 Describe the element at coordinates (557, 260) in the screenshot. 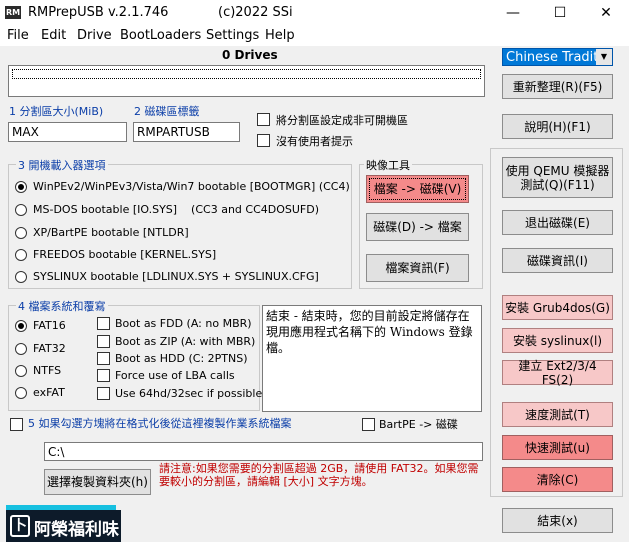

I see `drive-info-button: 磁碟資訊(I)` at that location.